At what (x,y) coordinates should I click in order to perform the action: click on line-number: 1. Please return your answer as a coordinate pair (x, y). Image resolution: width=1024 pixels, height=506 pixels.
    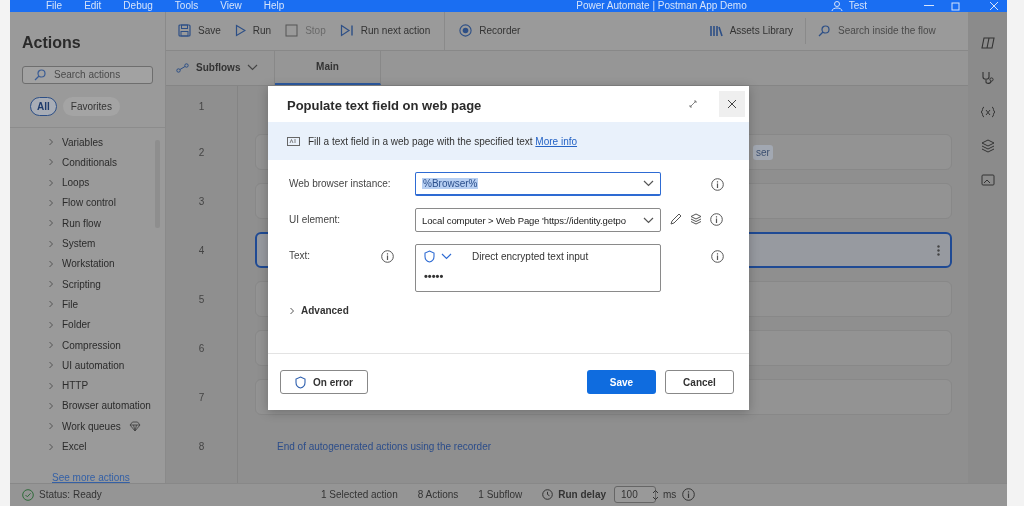
    Looking at the image, I should click on (201, 107).